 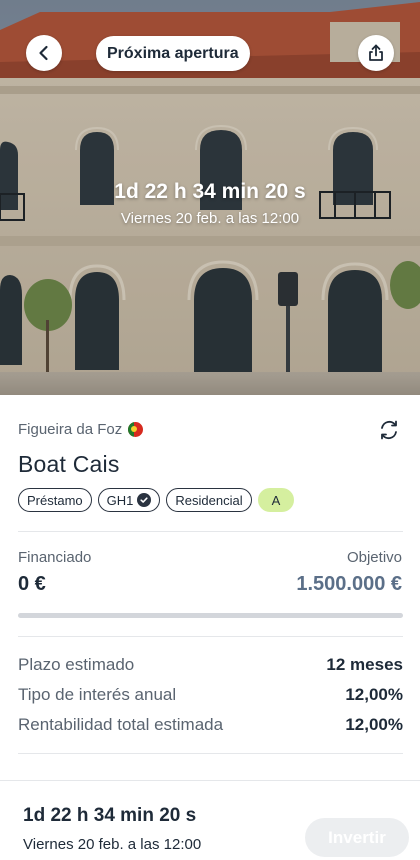 I want to click on tag-gh1-label: GH1, so click(x=120, y=500).